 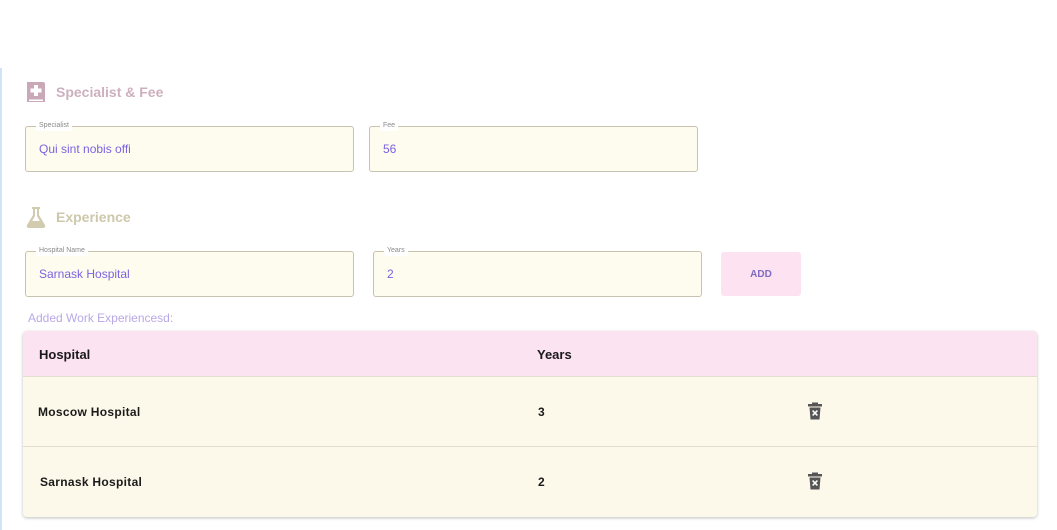 What do you see at coordinates (93, 217) in the screenshot?
I see `experience-section-title: Experience` at bounding box center [93, 217].